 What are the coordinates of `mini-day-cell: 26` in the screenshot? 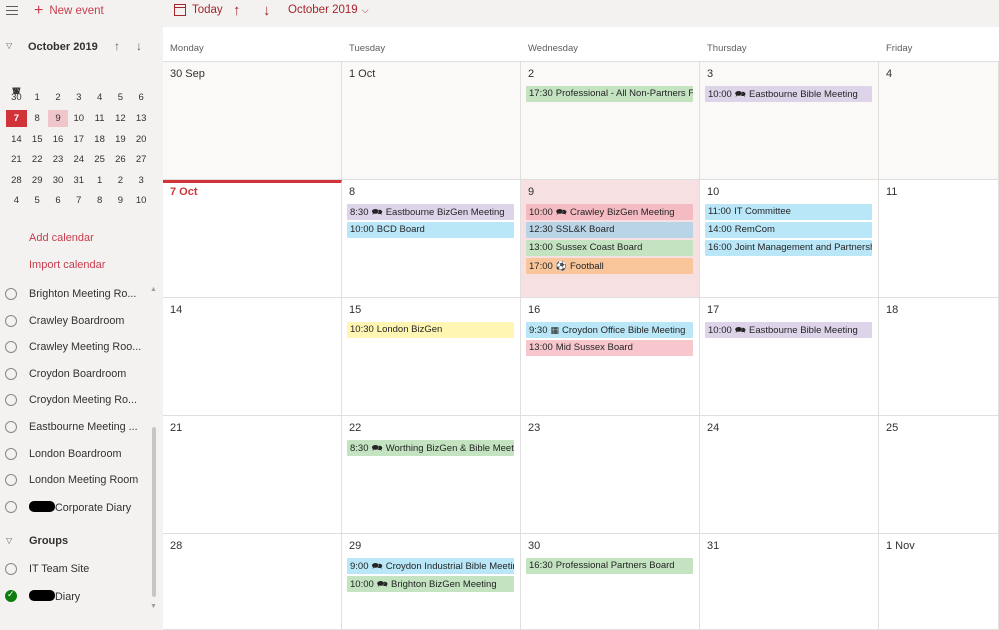 It's located at (120, 159).